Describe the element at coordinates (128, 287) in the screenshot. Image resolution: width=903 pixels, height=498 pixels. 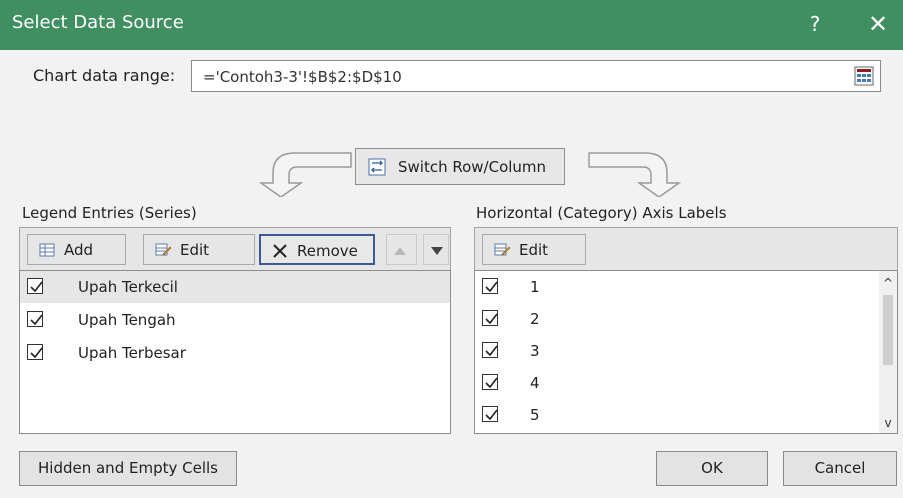
I see `series-label: Upah Terkecil` at that location.